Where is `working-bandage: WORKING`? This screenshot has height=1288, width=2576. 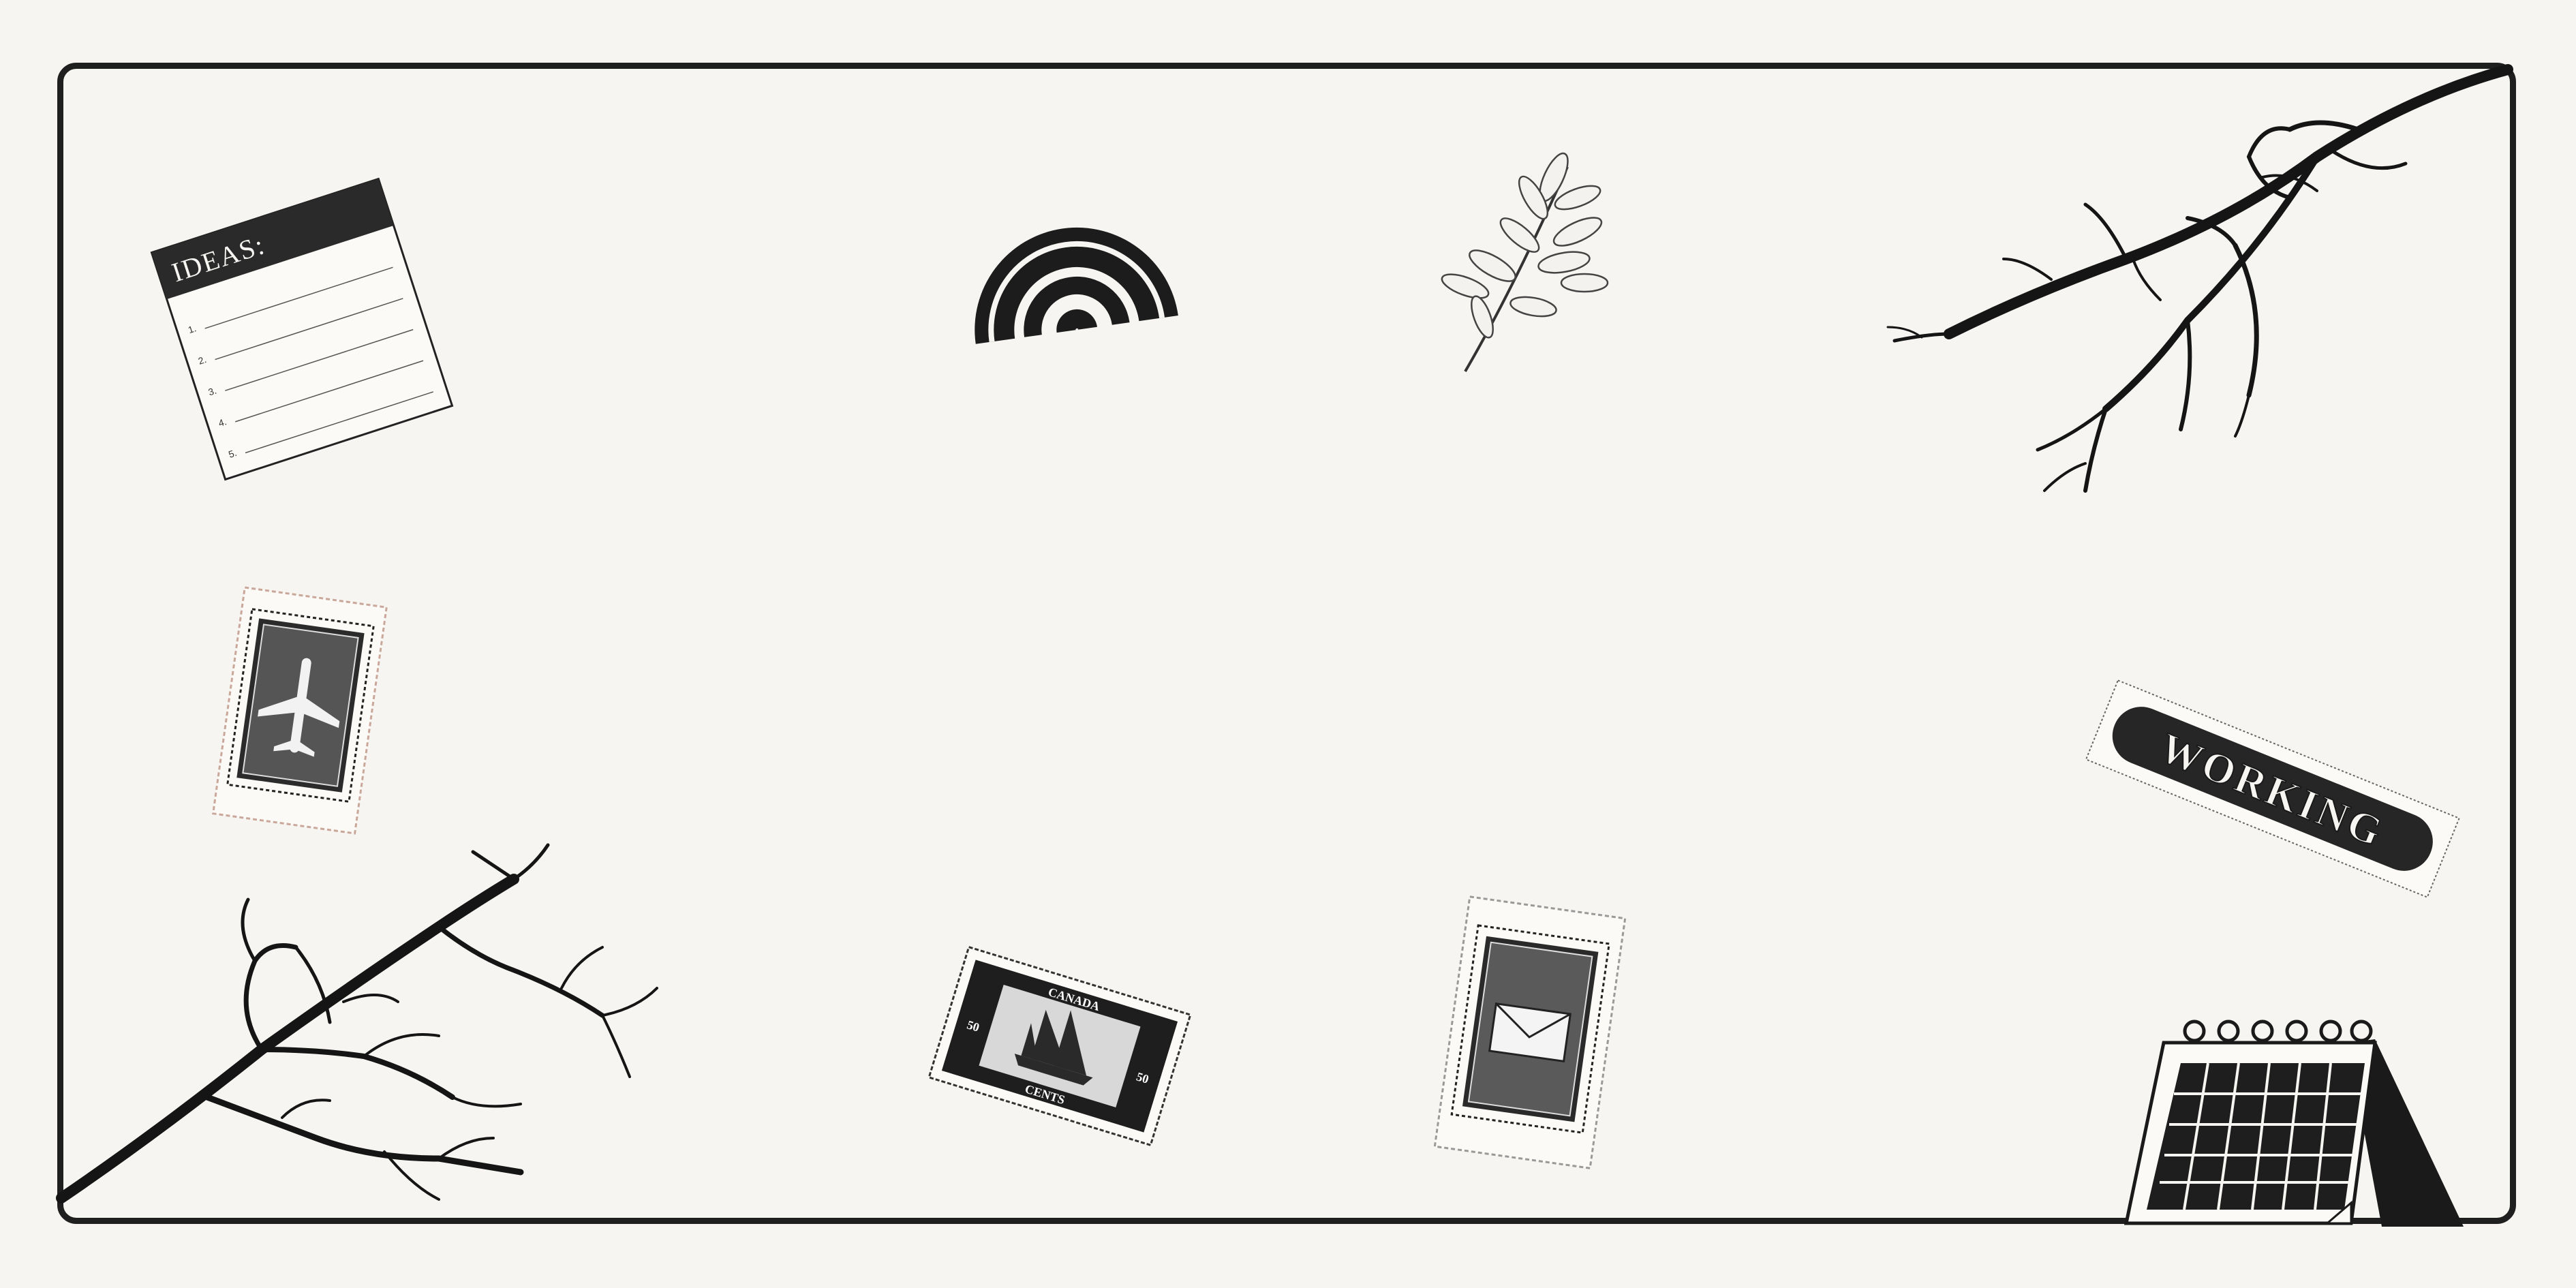 working-bandage: WORKING is located at coordinates (2273, 789).